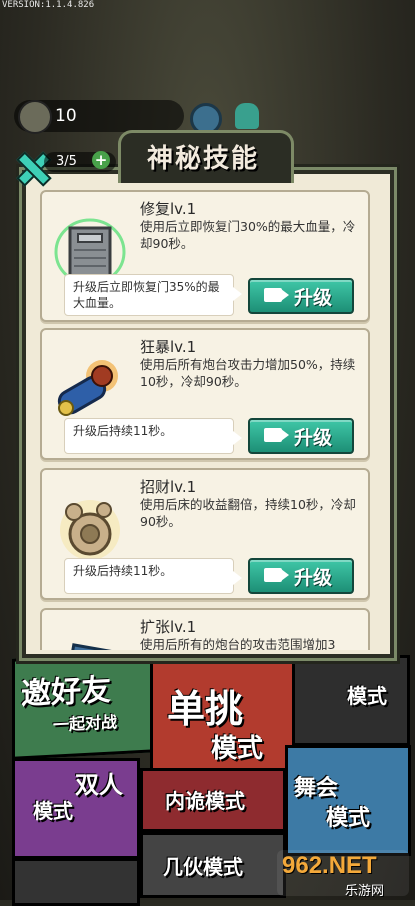  I want to click on watermark-logo: 962.NET, so click(329, 865).